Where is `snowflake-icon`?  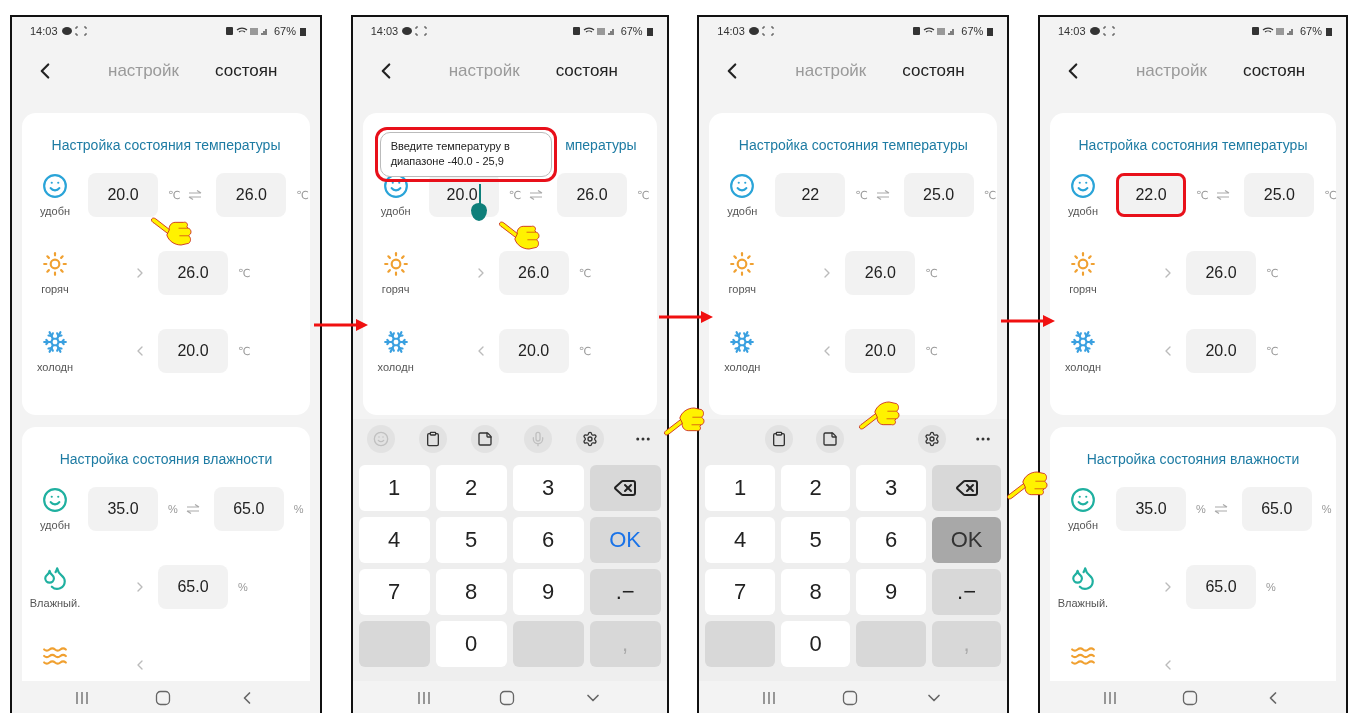
snowflake-icon is located at coordinates (742, 342).